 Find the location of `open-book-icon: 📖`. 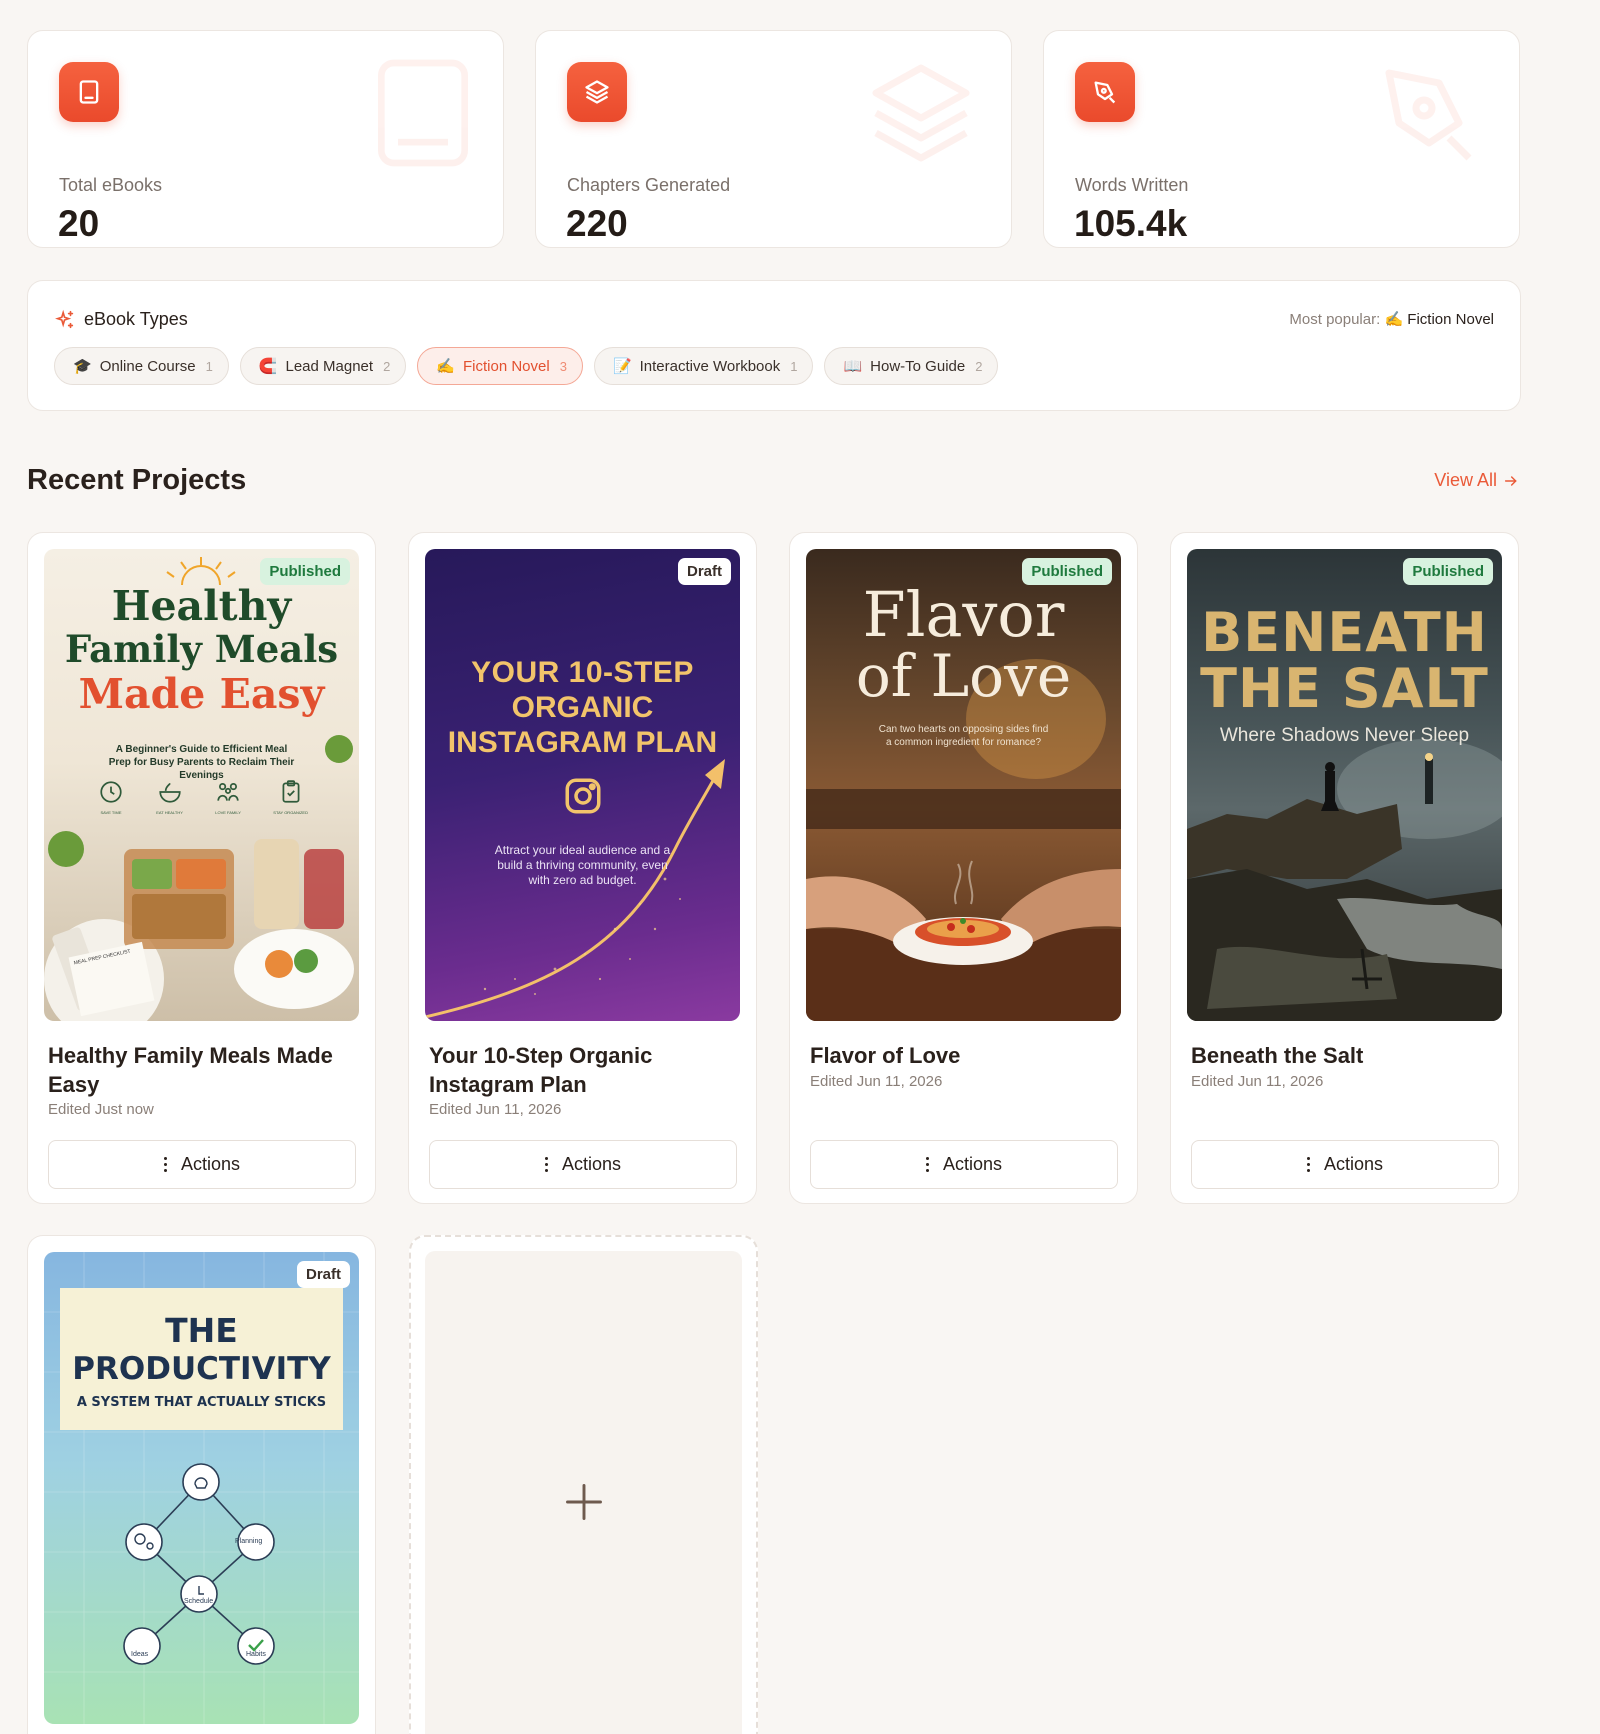

open-book-icon: 📖 is located at coordinates (853, 366).